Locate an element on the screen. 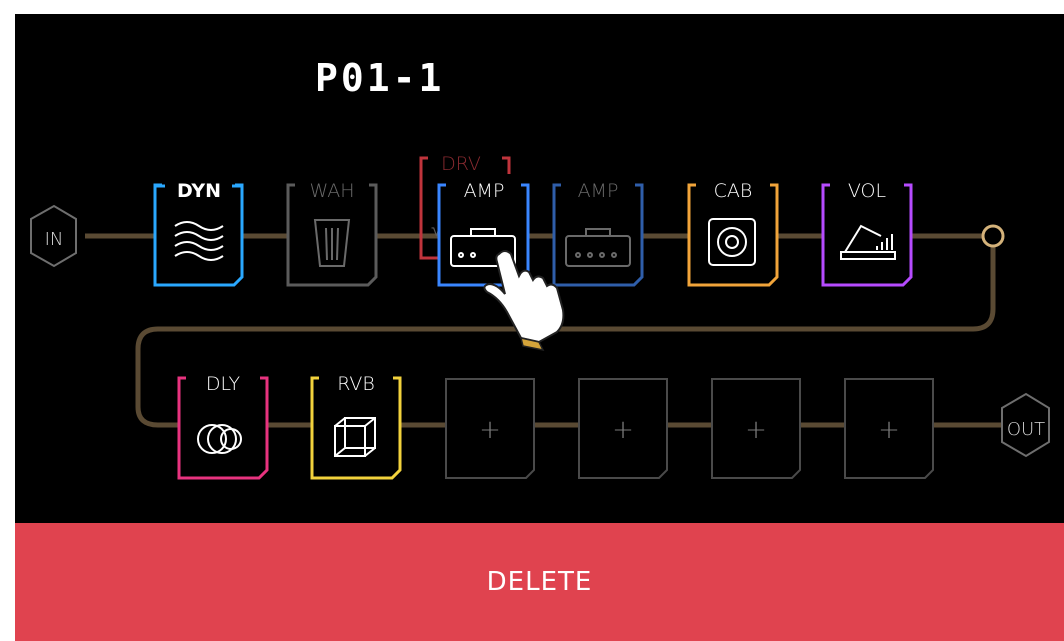 This screenshot has height=641, width=1064. split-merge-node is located at coordinates (993, 236).